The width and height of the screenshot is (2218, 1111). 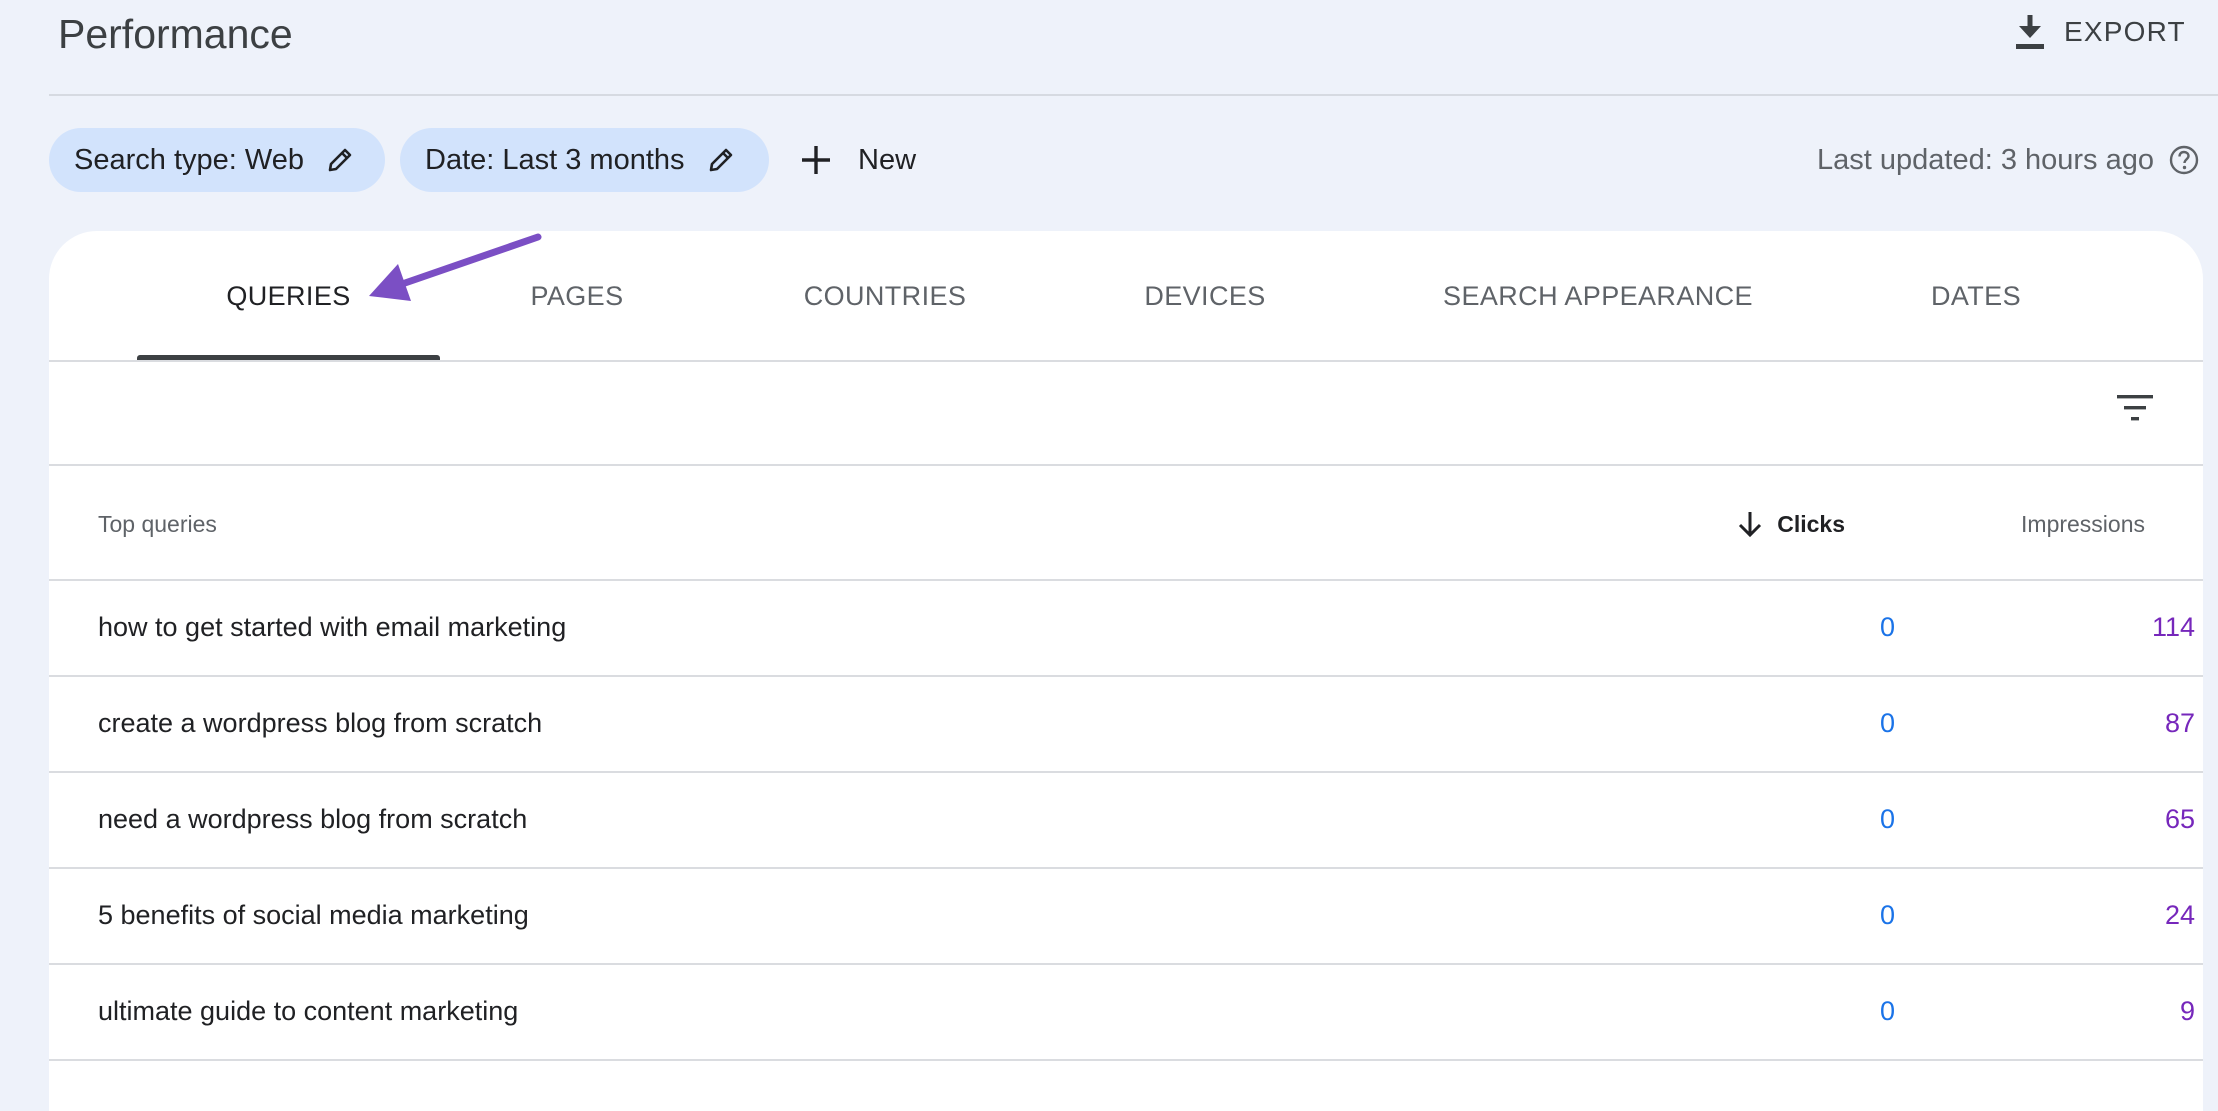 I want to click on last-updated: Last updated: 3 hours ago, so click(x=1980, y=160).